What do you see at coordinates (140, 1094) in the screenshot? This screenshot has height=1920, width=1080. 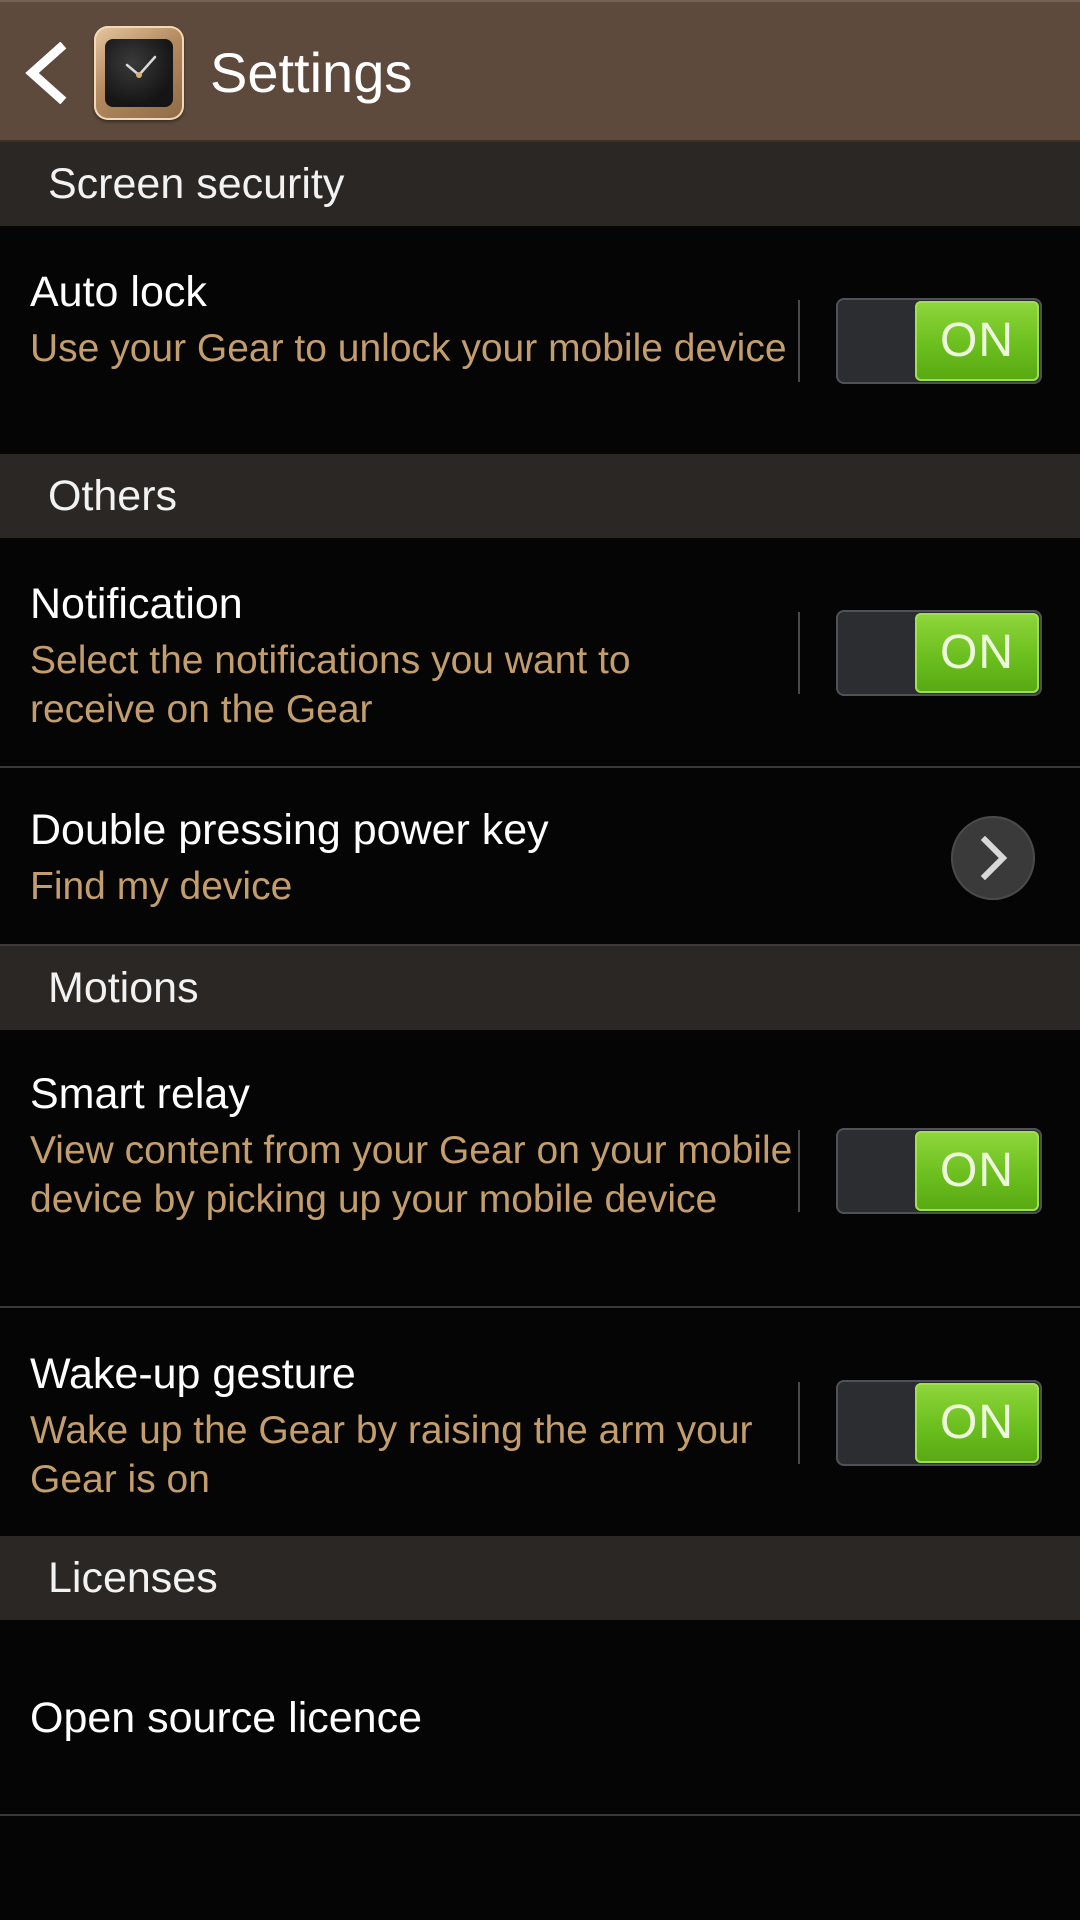 I see `setting-title: Smart relay` at bounding box center [140, 1094].